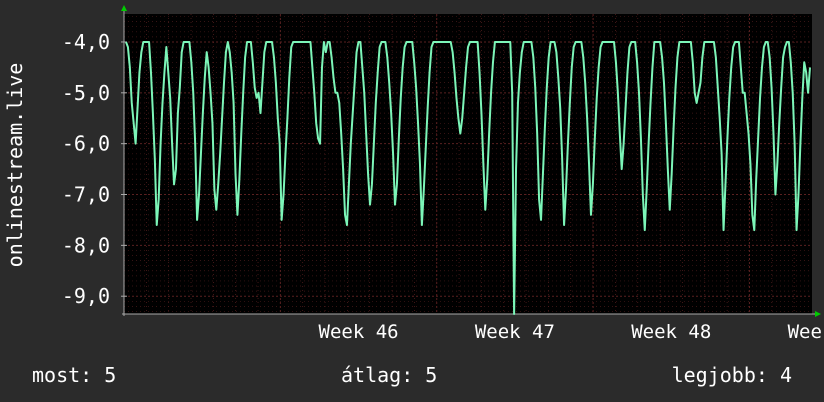  I want to click on y-axis-label: onlinestream.live, so click(15, 165).